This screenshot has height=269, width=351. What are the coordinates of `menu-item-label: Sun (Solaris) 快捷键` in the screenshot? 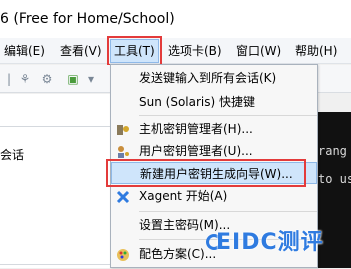 It's located at (197, 102).